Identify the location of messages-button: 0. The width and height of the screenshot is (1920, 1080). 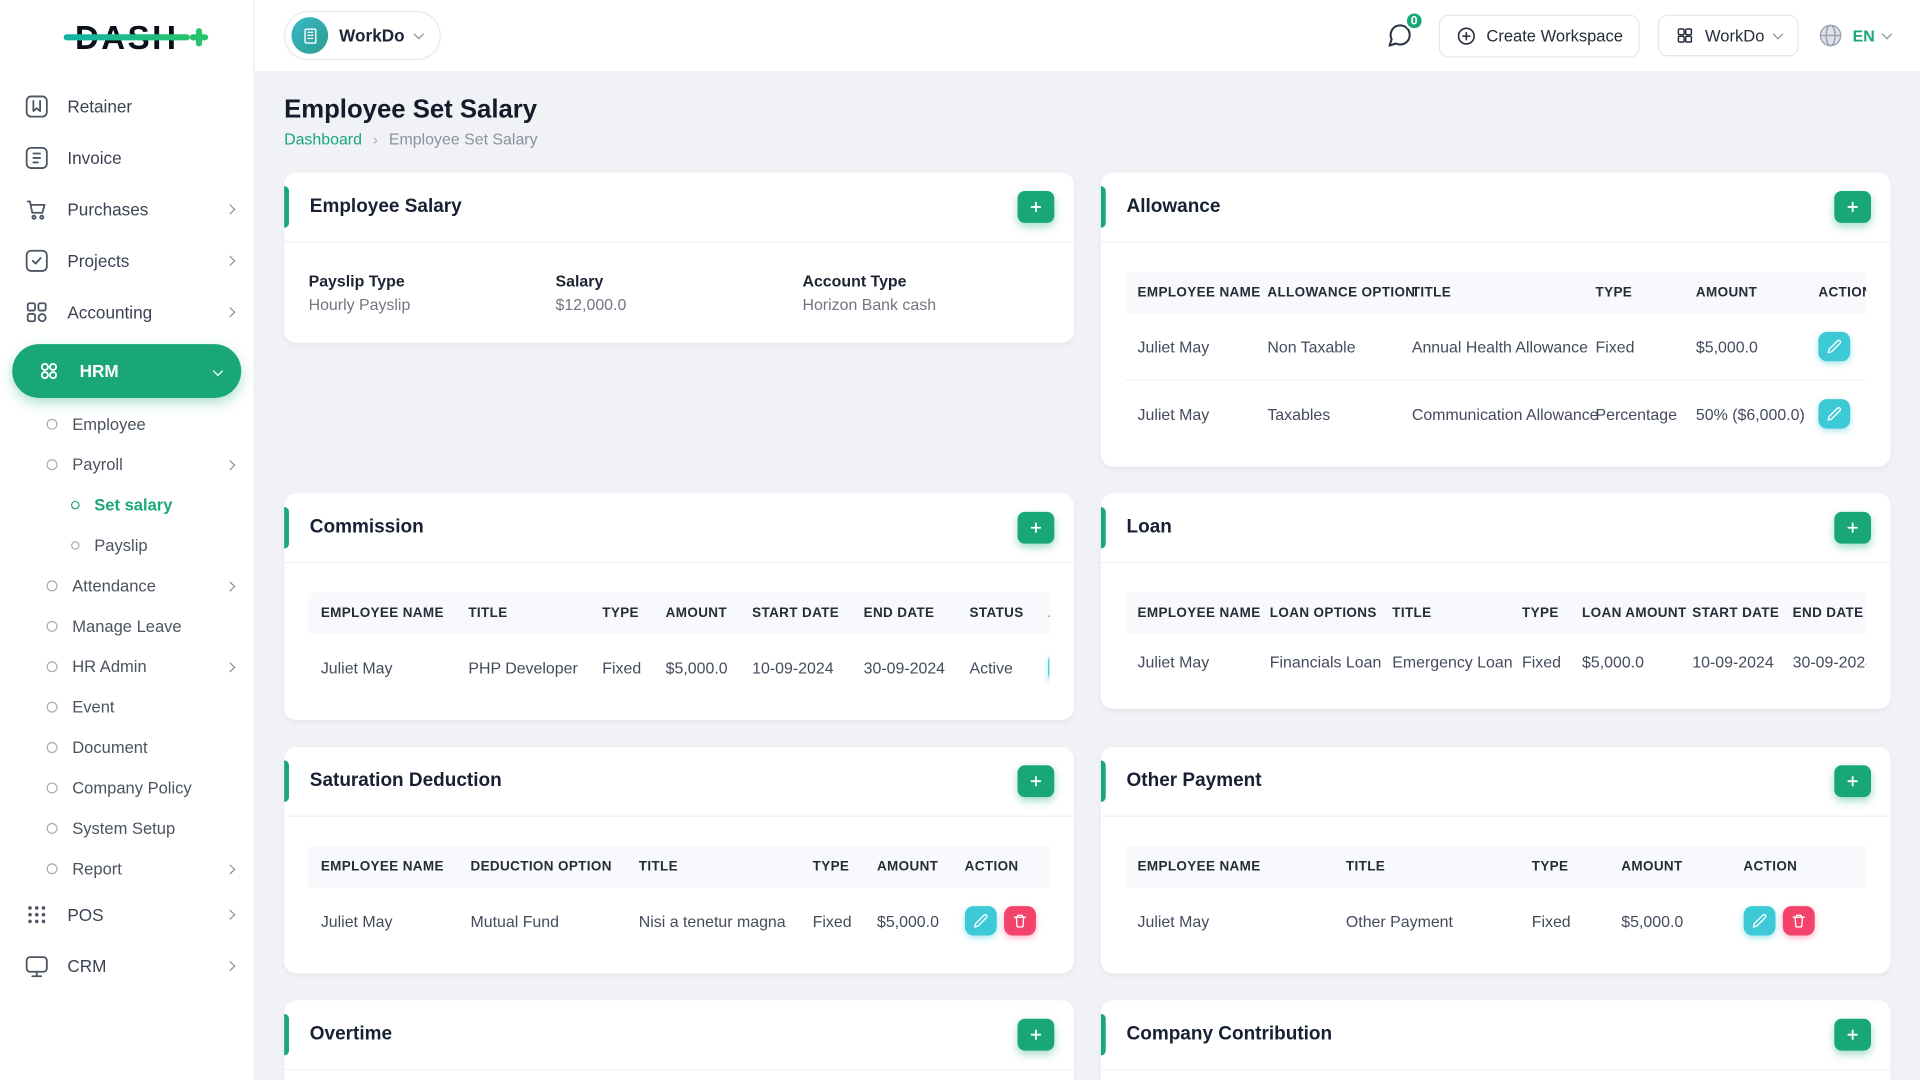
(1401, 34).